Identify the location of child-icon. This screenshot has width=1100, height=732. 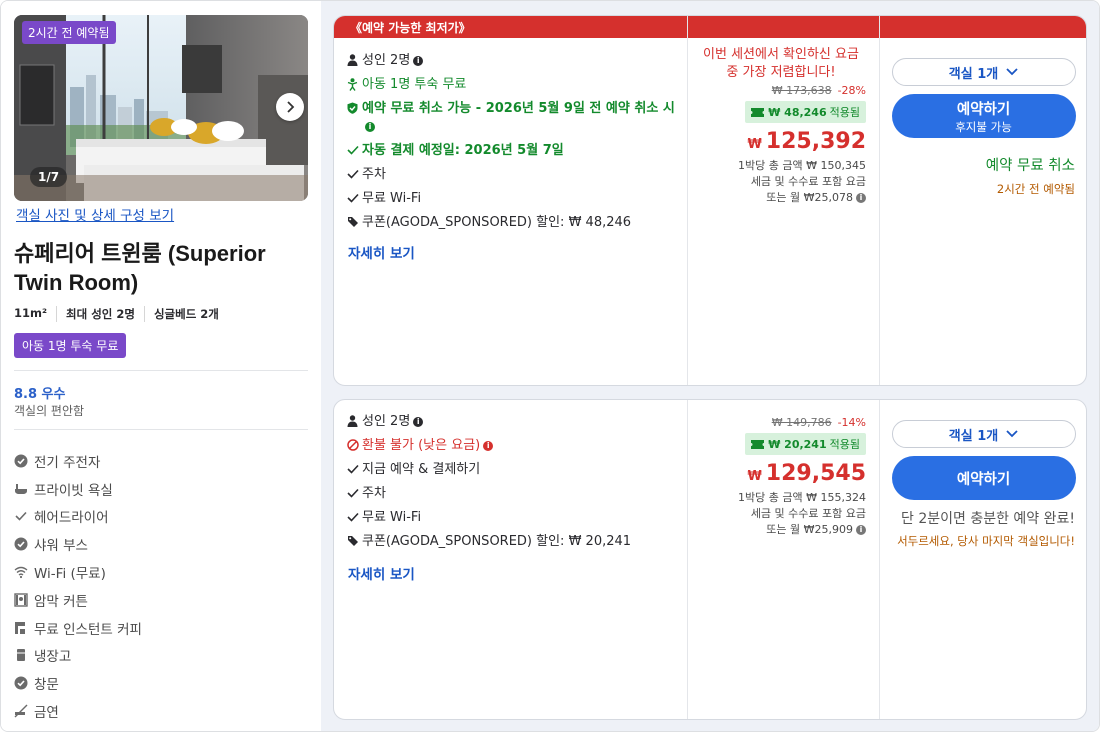
(354, 83).